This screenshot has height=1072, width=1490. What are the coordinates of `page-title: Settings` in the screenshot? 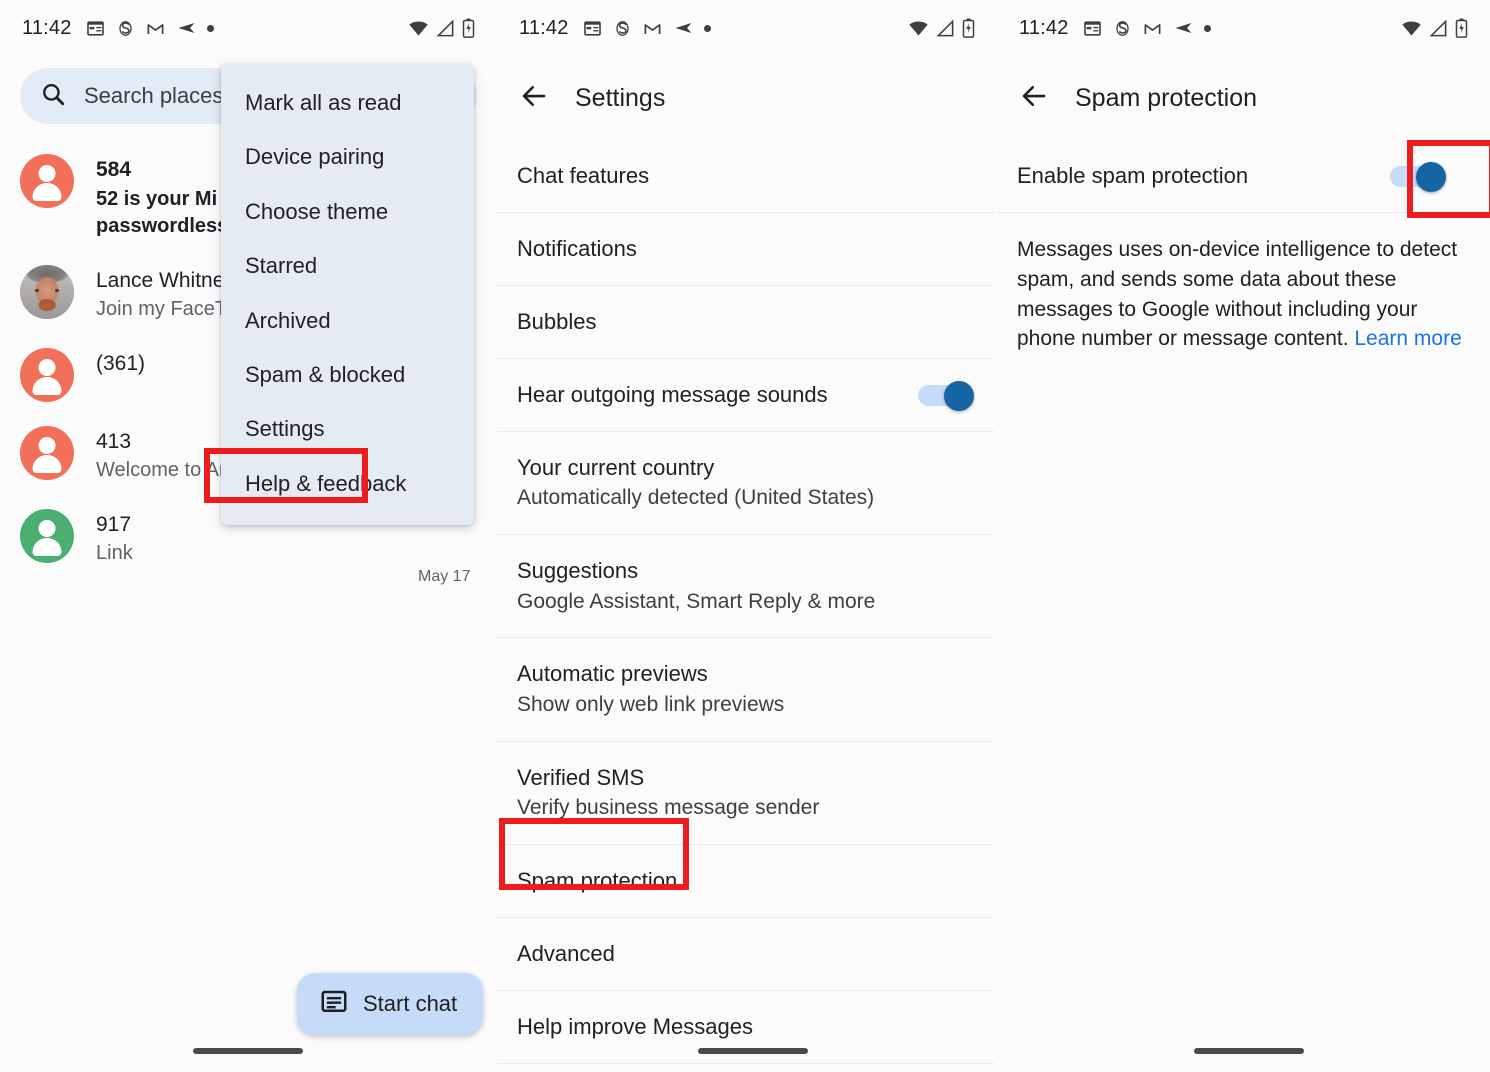 It's located at (620, 97).